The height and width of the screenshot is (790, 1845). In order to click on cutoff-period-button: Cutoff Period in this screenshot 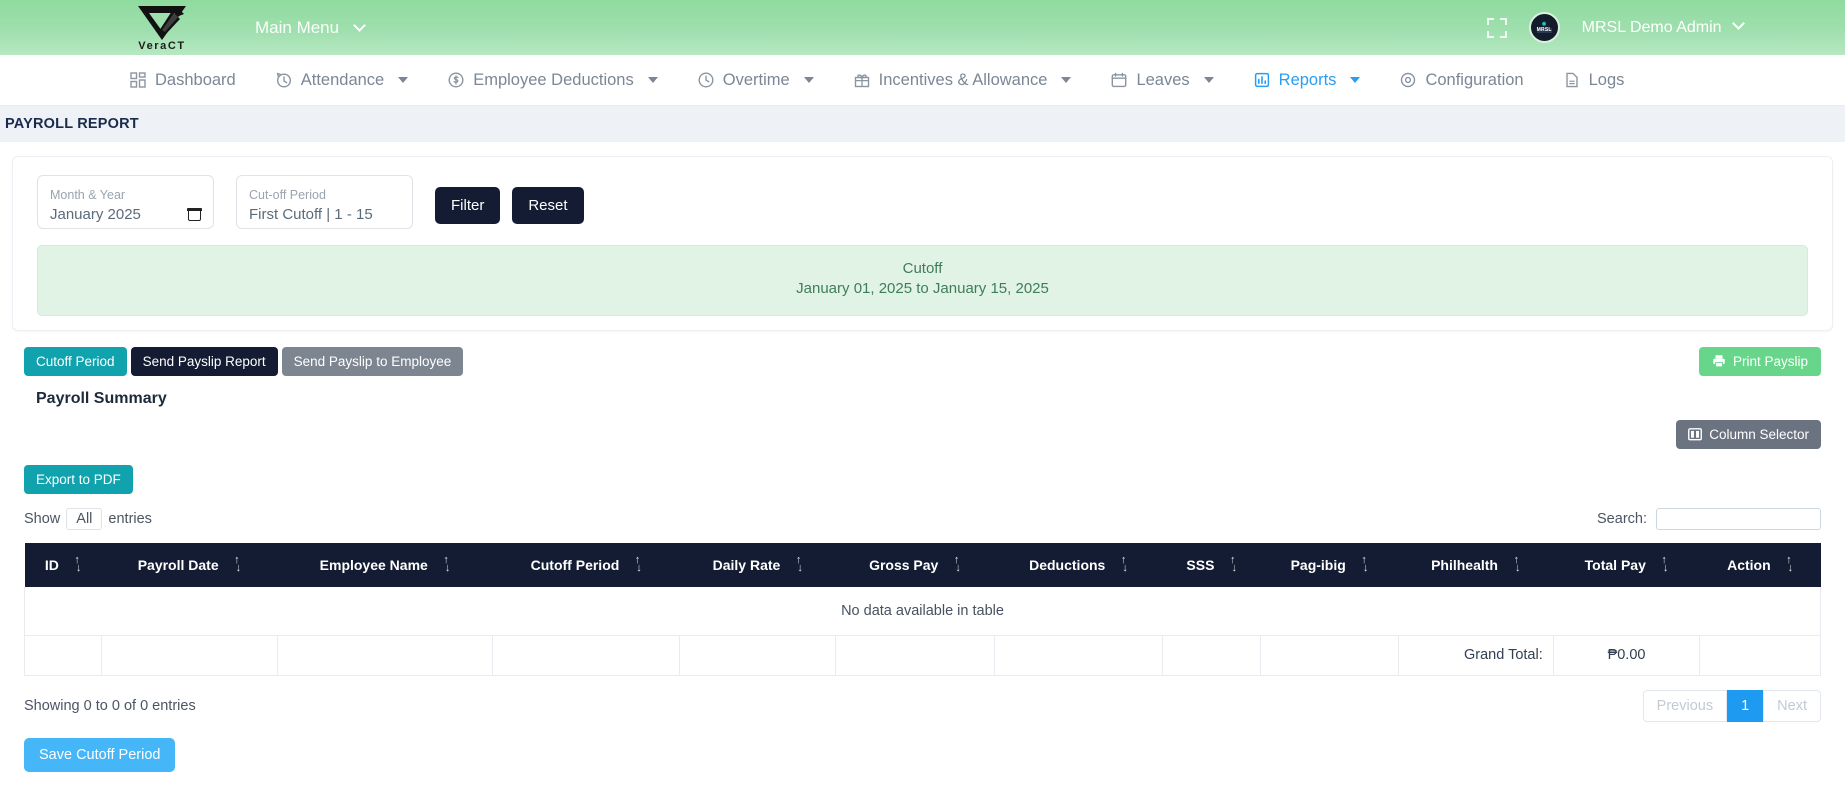, I will do `click(75, 361)`.